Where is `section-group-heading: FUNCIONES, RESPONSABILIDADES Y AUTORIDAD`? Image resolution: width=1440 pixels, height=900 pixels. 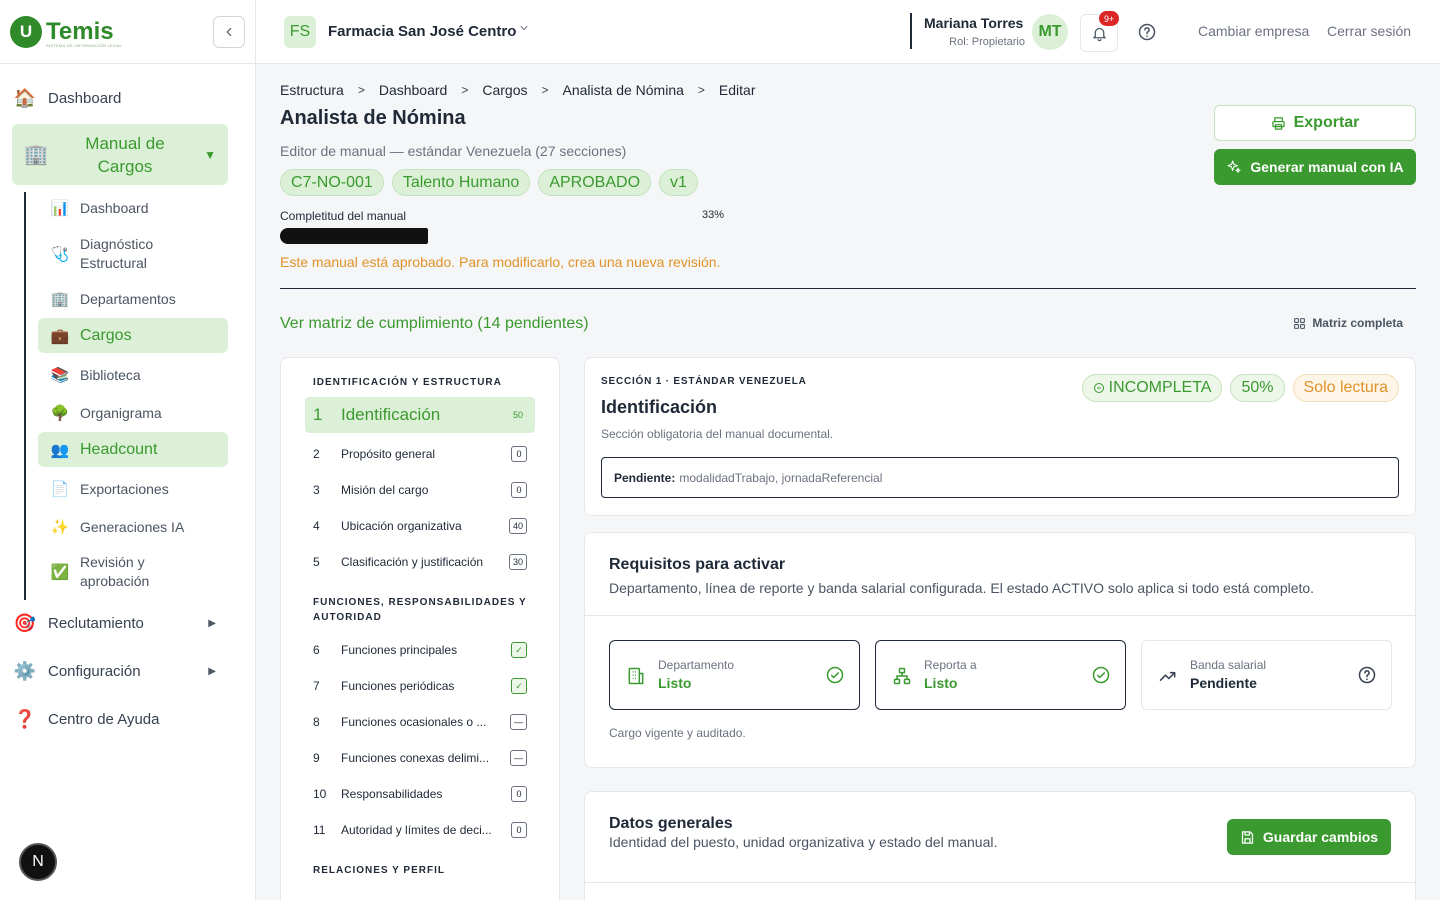 section-group-heading: FUNCIONES, RESPONSABILIDADES Y AUTORIDAD is located at coordinates (420, 610).